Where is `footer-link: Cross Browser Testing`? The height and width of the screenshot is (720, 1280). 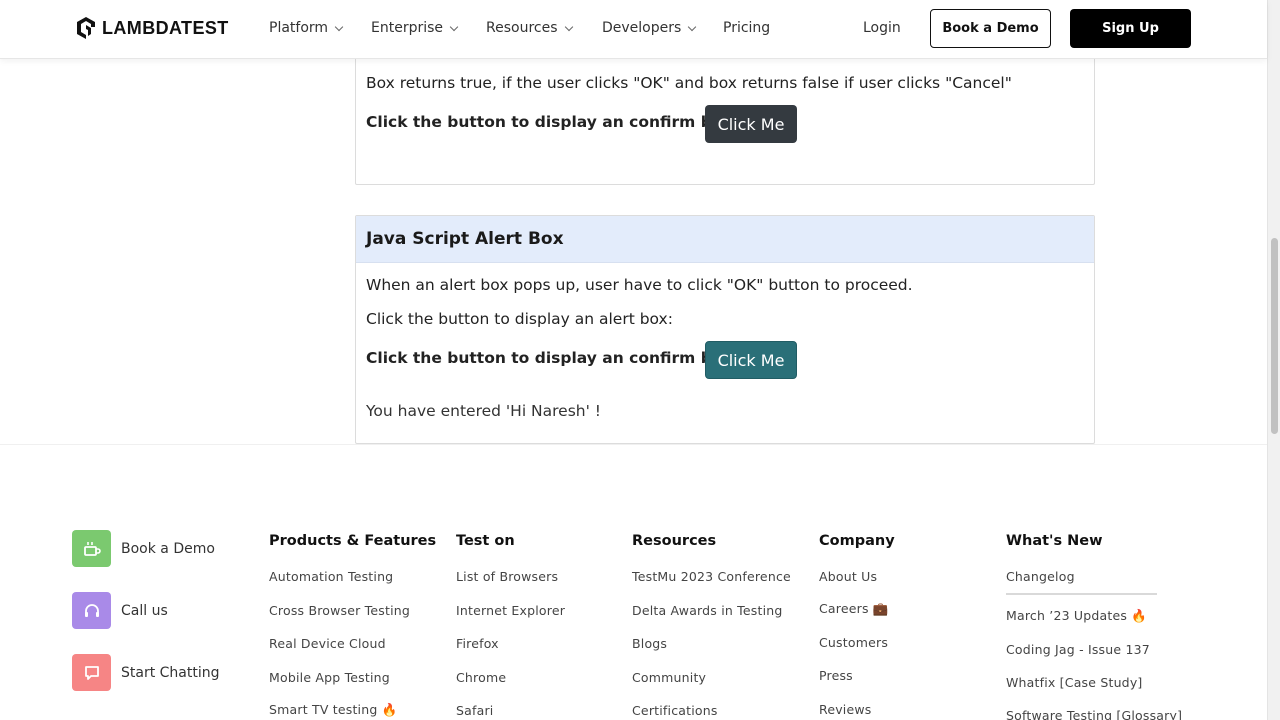 footer-link: Cross Browser Testing is located at coordinates (339, 610).